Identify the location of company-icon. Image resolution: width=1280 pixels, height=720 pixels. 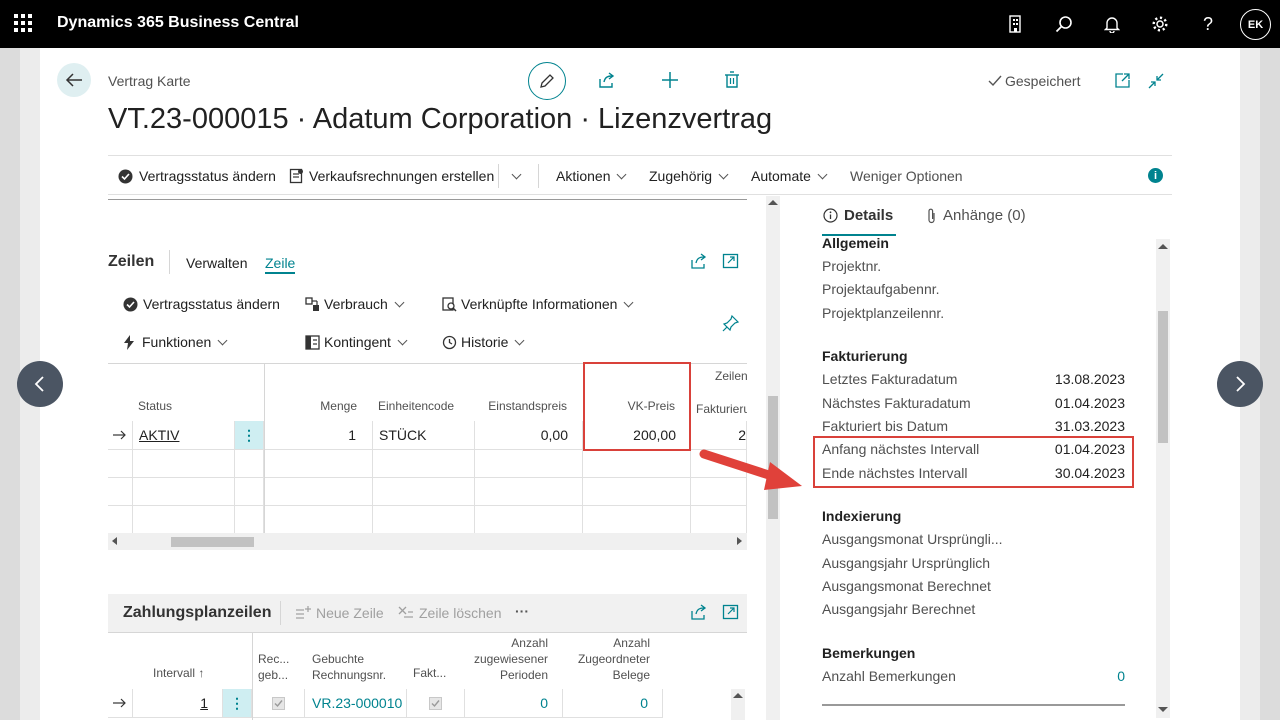
(1016, 24).